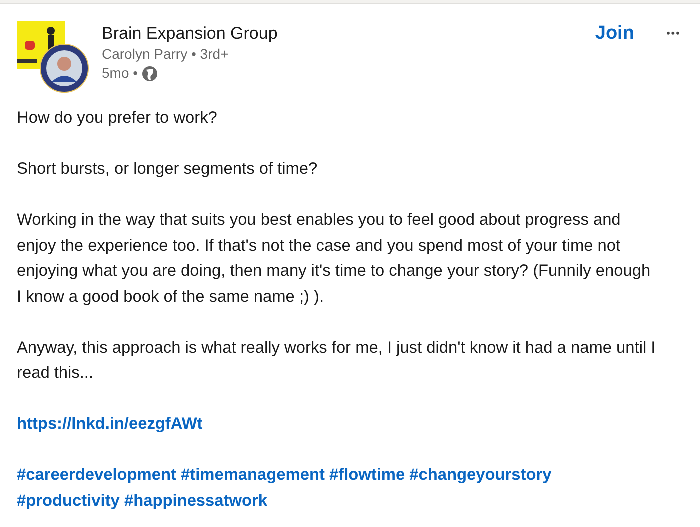 The width and height of the screenshot is (700, 527). Describe the element at coordinates (673, 34) in the screenshot. I see `more-button: •••` at that location.